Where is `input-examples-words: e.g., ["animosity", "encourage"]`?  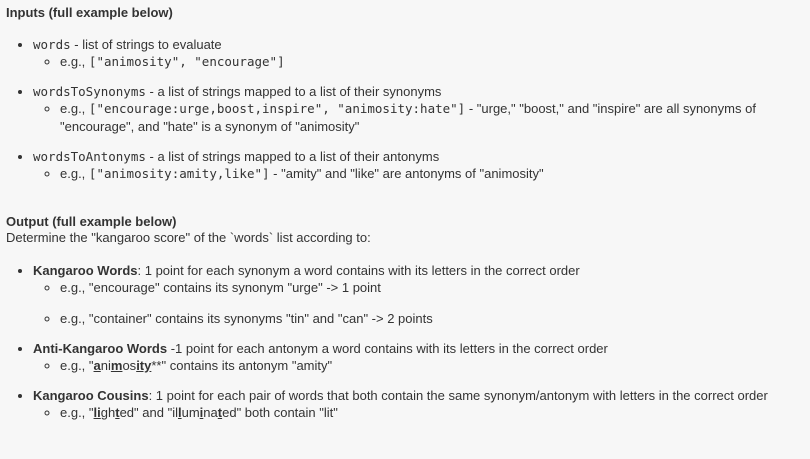
input-examples-words: e.g., ["animosity", "encourage"] is located at coordinates (418, 62).